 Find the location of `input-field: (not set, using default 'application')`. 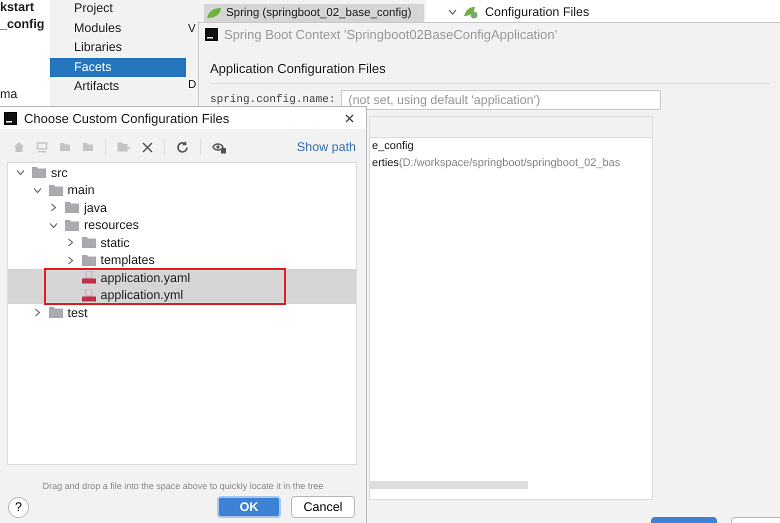

input-field: (not set, using default 'application') is located at coordinates (501, 100).